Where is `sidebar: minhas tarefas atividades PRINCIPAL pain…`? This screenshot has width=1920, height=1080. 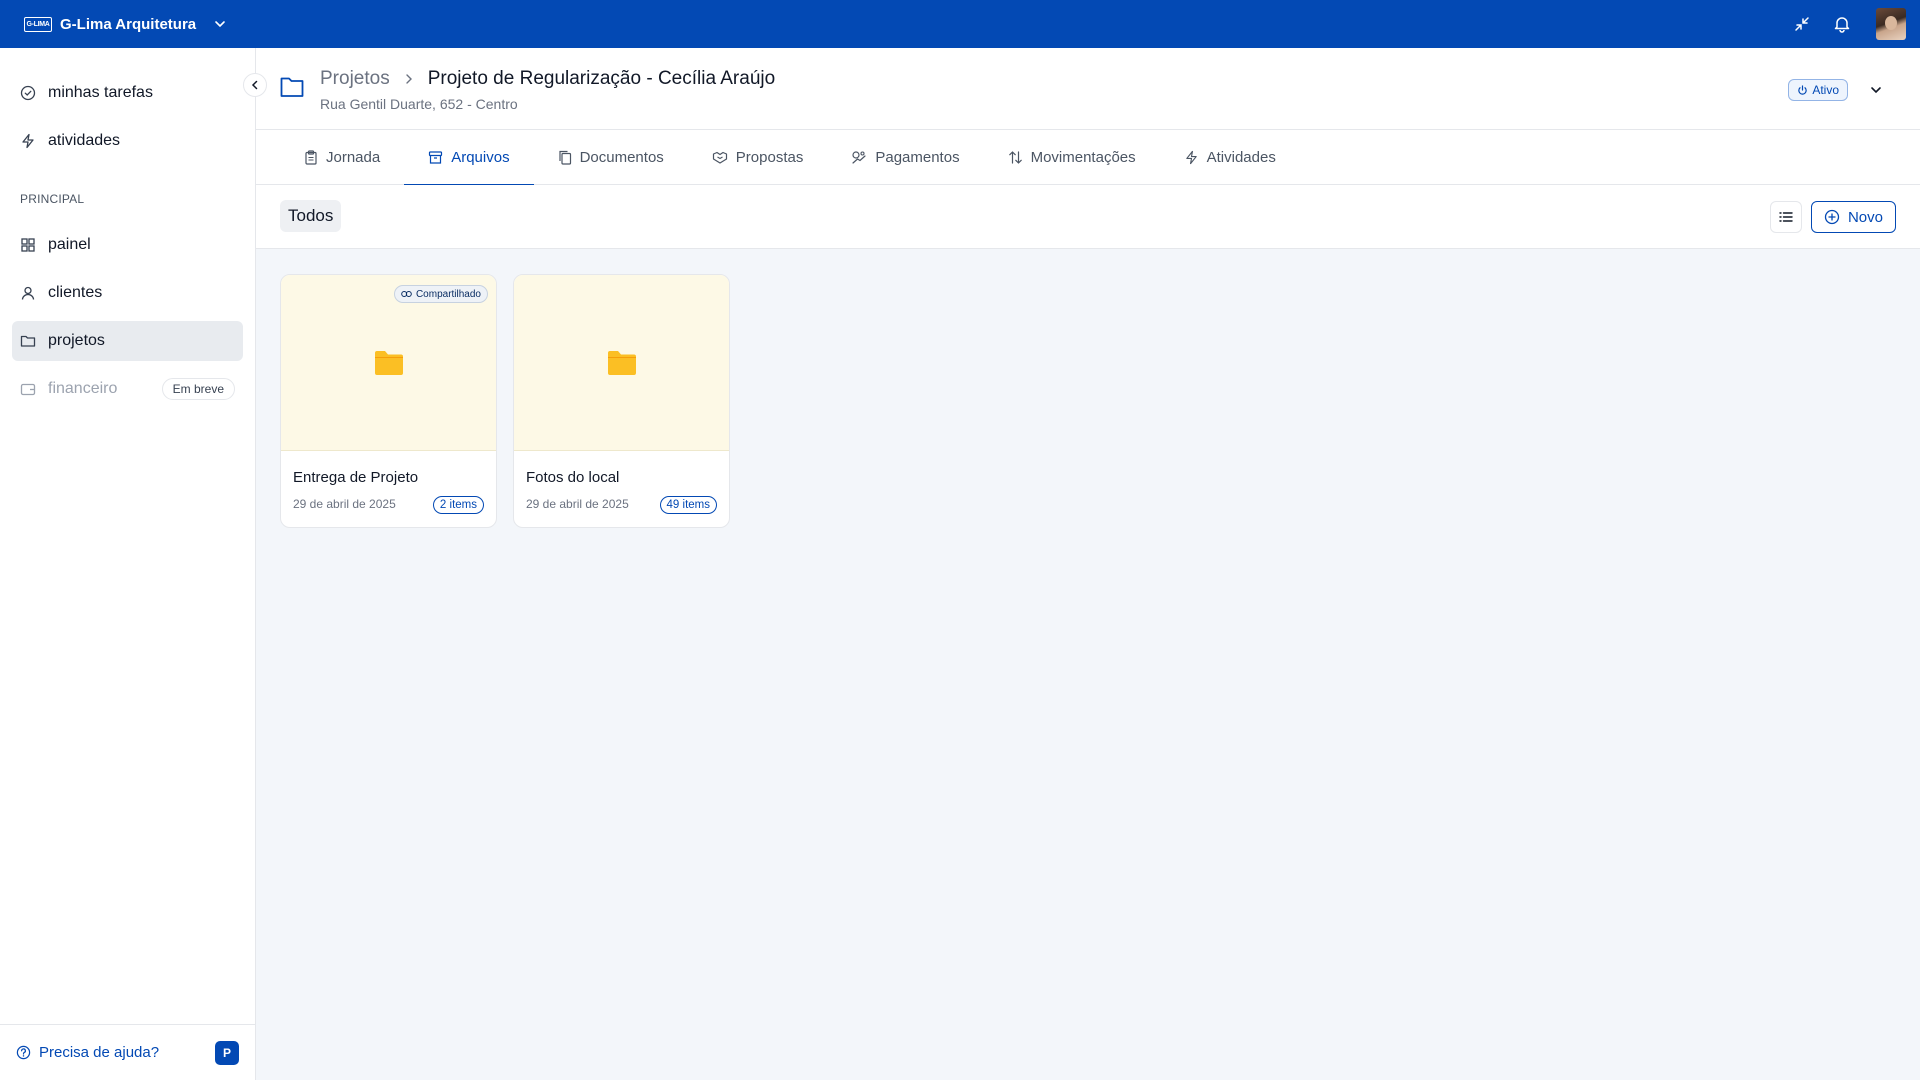 sidebar: minhas tarefas atividades PRINCIPAL pain… is located at coordinates (128, 564).